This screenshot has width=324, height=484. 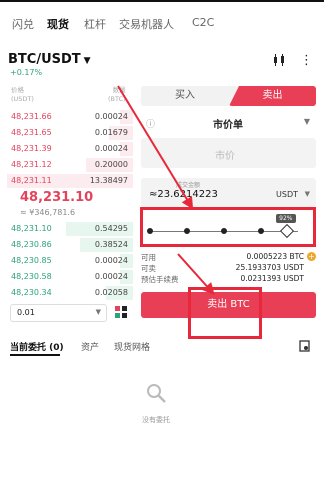 What do you see at coordinates (155, 147) in the screenshot?
I see `arrow-to-slider` at bounding box center [155, 147].